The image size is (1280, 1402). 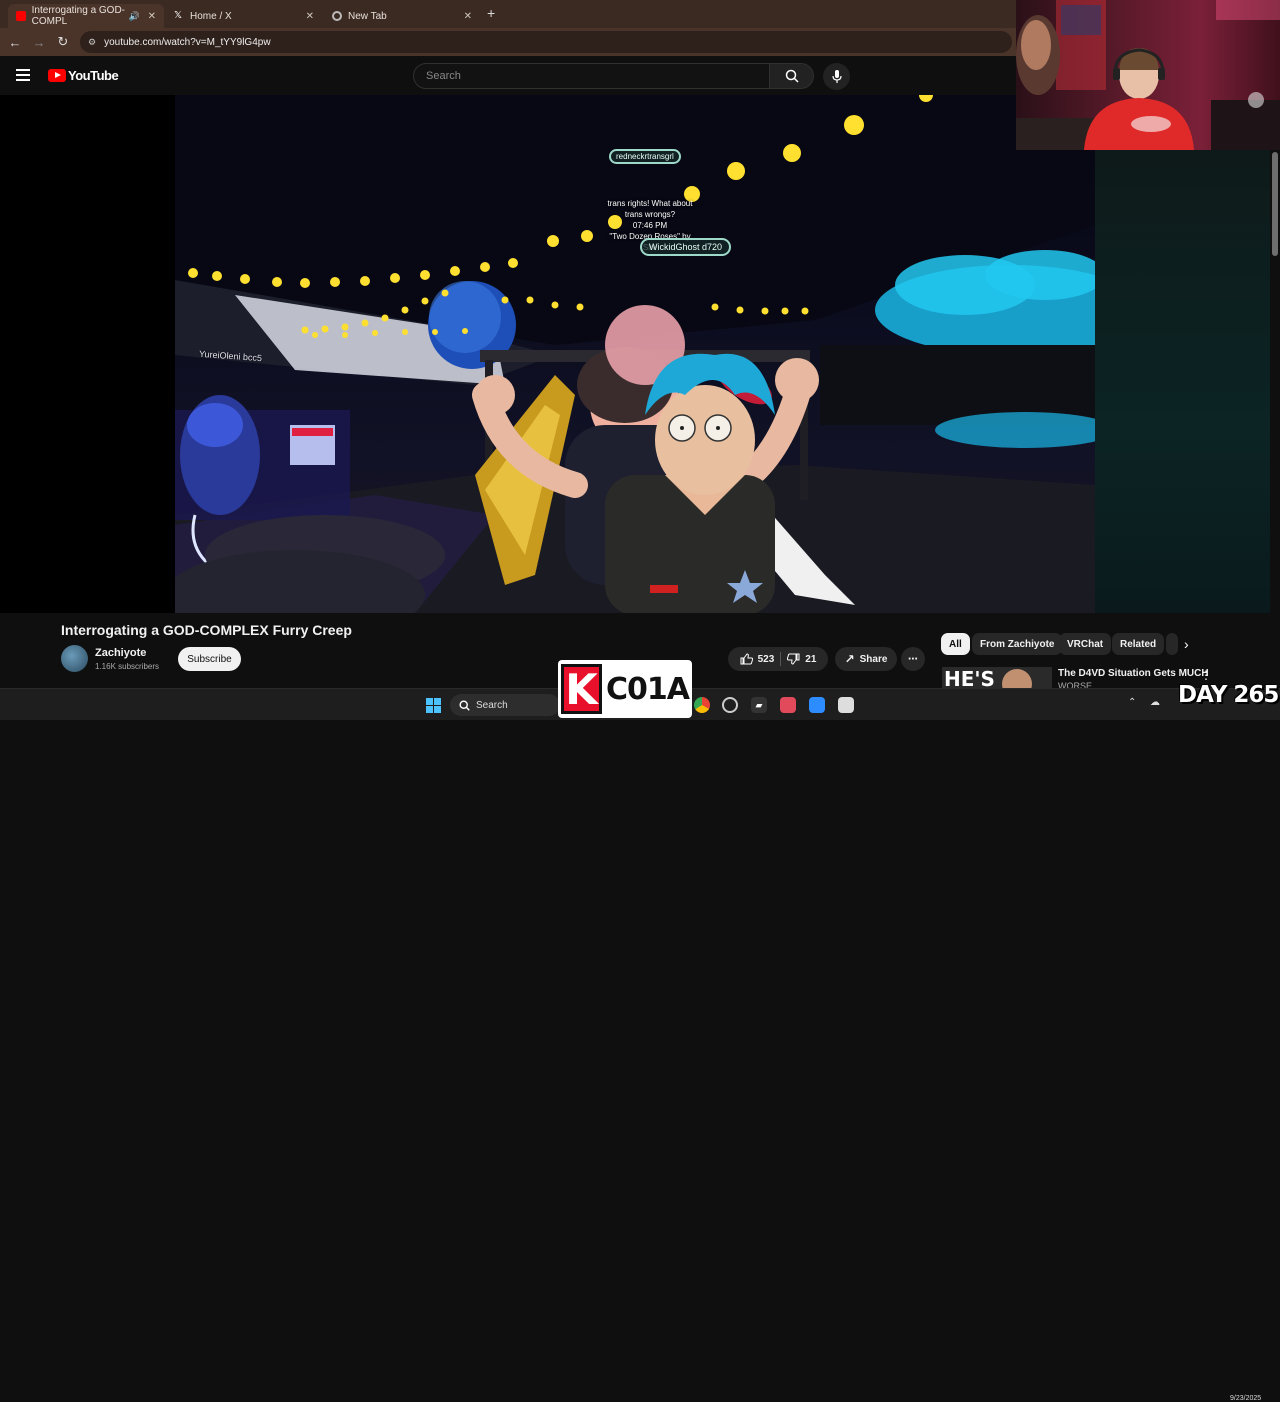 What do you see at coordinates (778, 659) in the screenshot?
I see `like-dislike-group: 523 21` at bounding box center [778, 659].